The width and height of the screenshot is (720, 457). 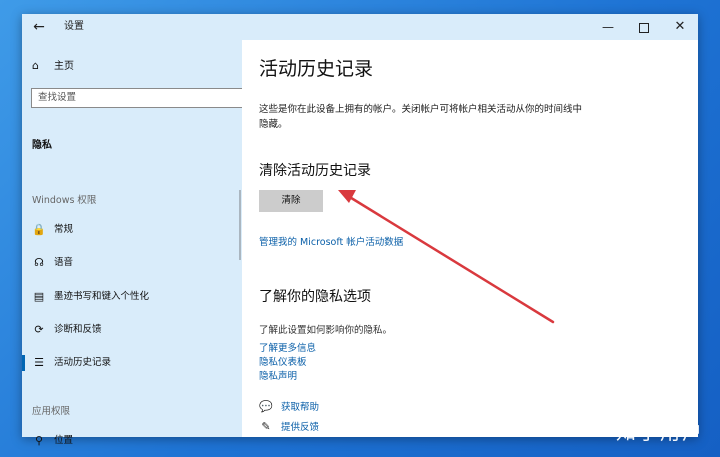 What do you see at coordinates (53, 66) in the screenshot?
I see `sidebar-home: ⌂ 主页` at bounding box center [53, 66].